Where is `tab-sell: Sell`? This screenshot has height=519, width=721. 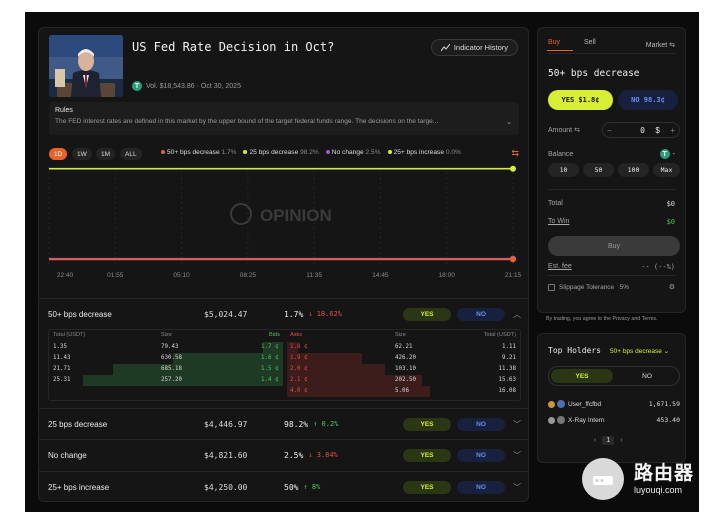 tab-sell: Sell is located at coordinates (590, 42).